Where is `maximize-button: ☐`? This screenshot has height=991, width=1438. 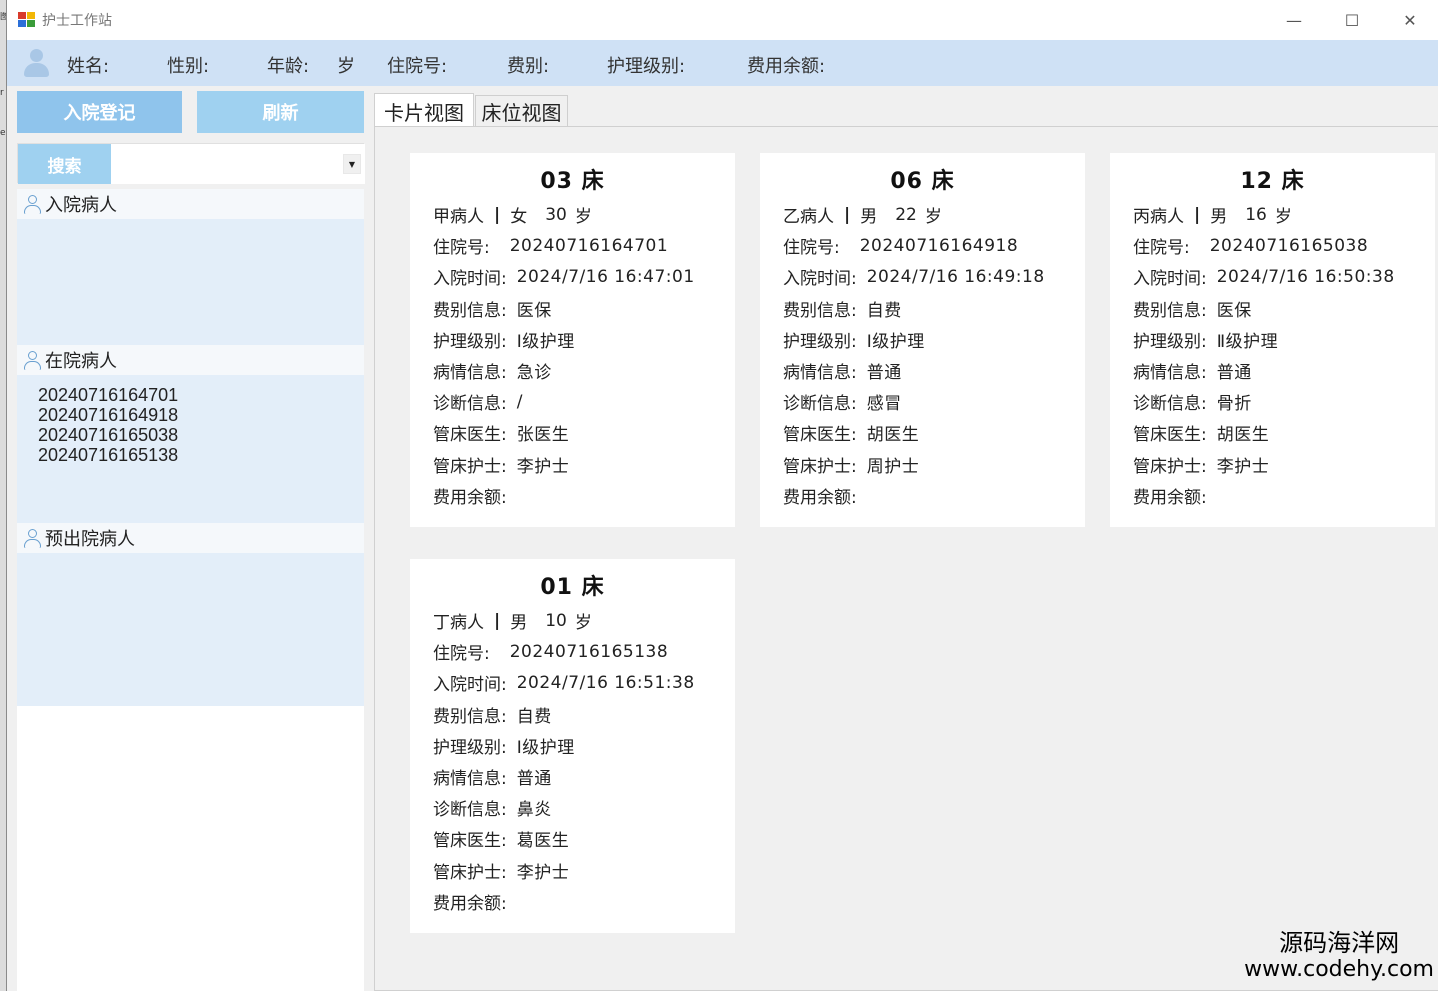 maximize-button: ☐ is located at coordinates (1352, 20).